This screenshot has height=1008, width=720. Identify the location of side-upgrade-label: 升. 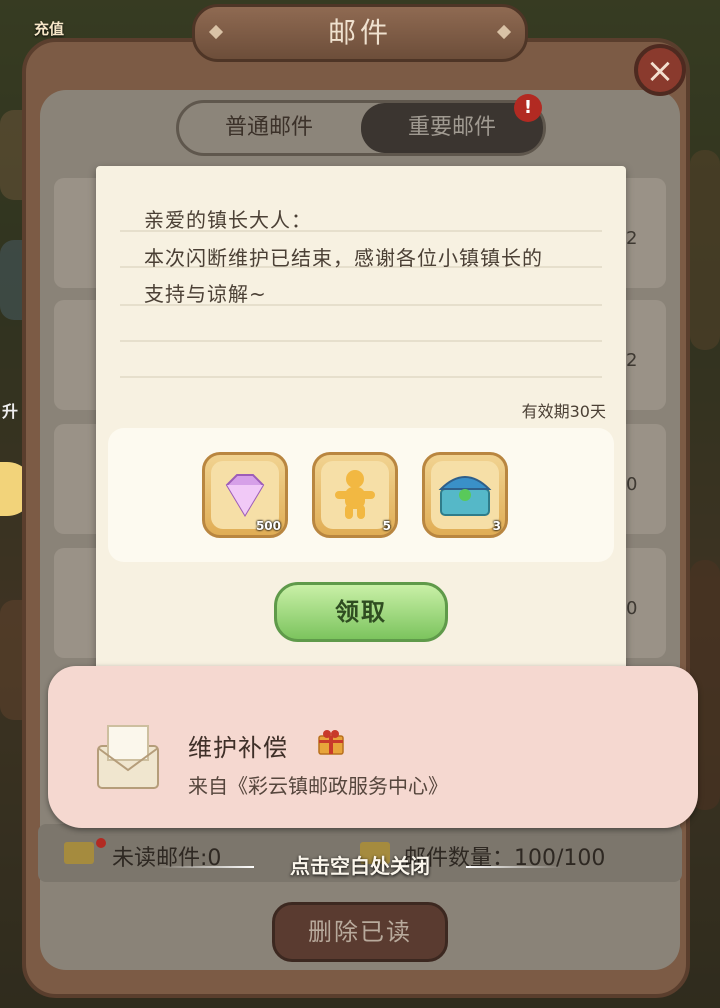
(10, 411).